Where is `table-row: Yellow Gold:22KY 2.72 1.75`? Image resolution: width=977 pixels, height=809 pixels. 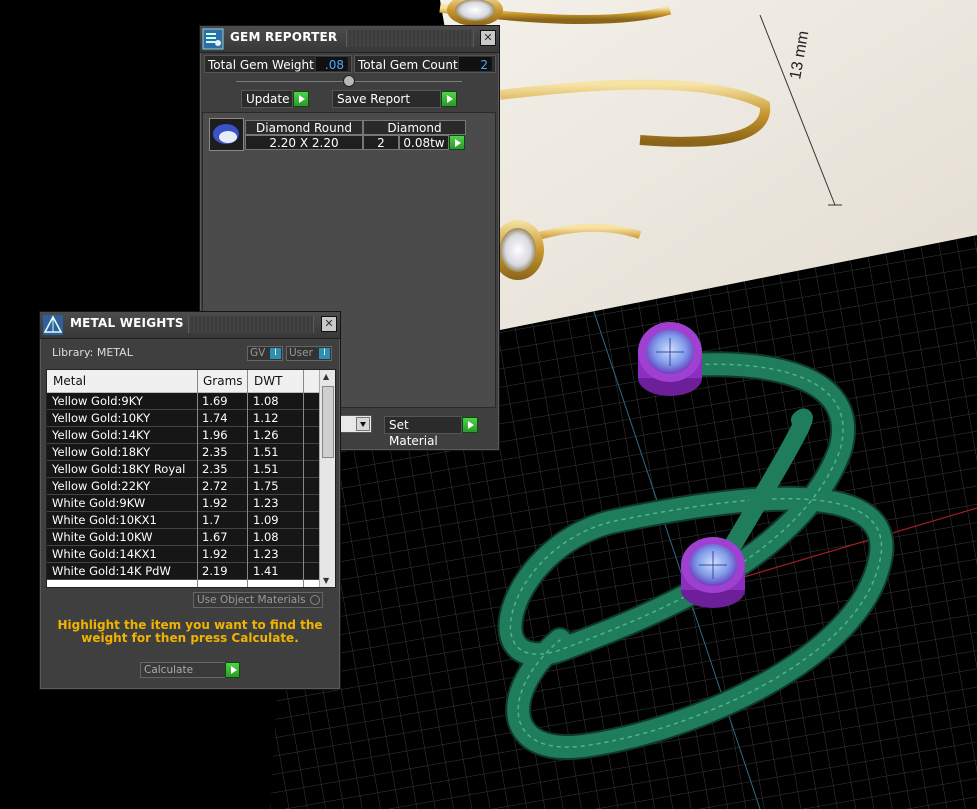
table-row: Yellow Gold:22KY 2.72 1.75 is located at coordinates (183, 486).